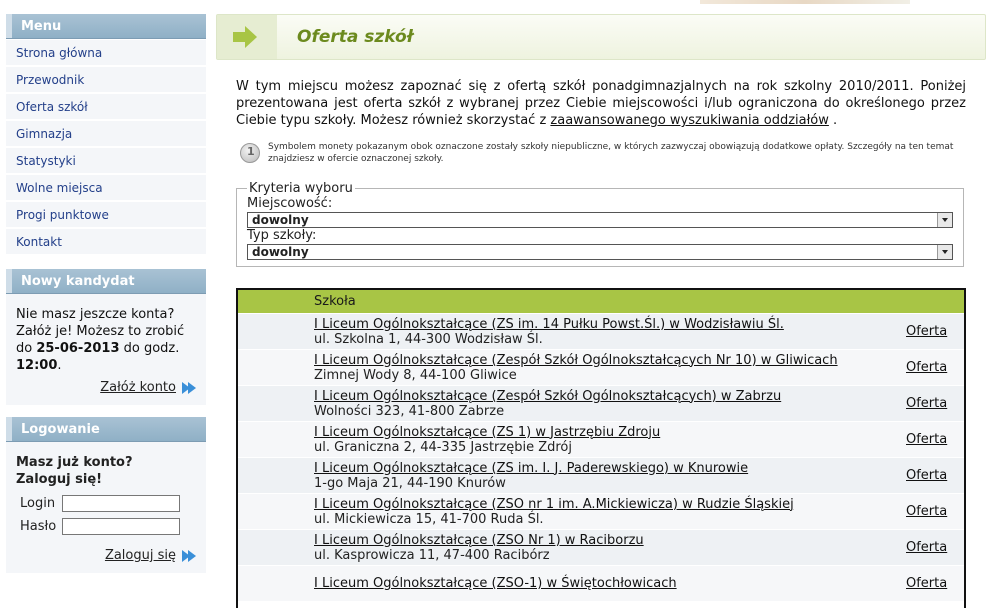 The image size is (998, 608). Describe the element at coordinates (106, 281) in the screenshot. I see `new-candidate-heading: Nowy kandydat` at that location.